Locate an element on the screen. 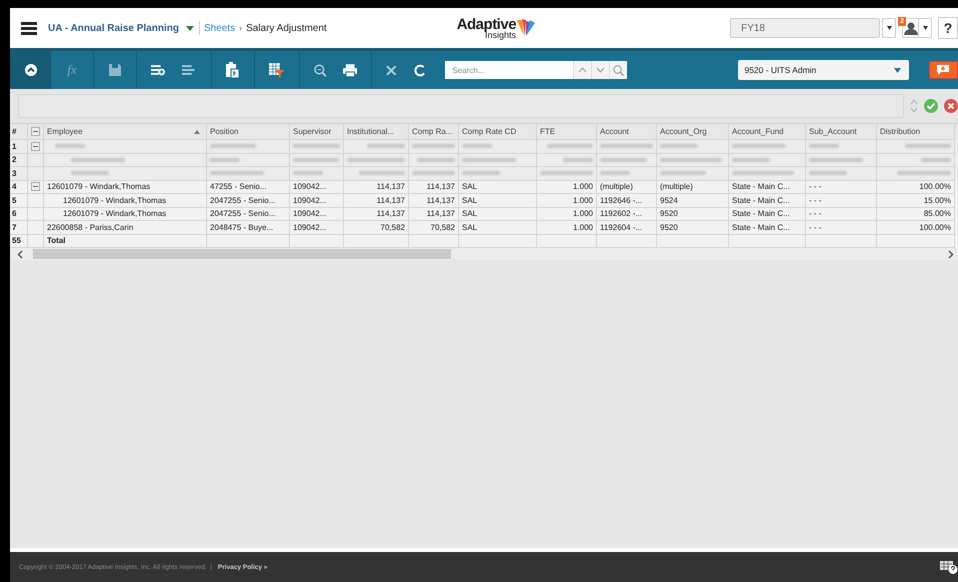 The image size is (958, 582). collapse-all-icon is located at coordinates (35, 131).